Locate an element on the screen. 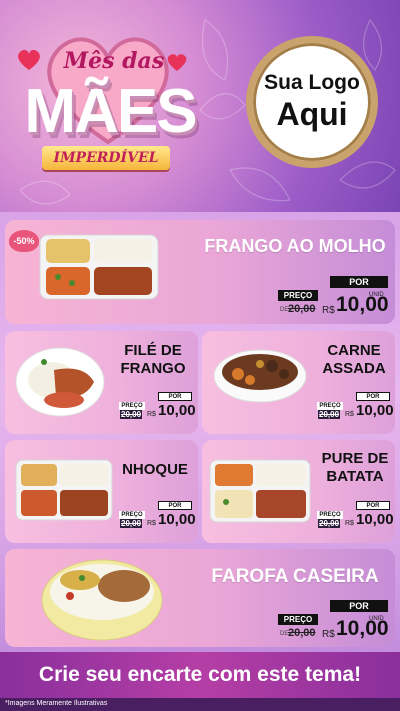 Image resolution: width=400 pixels, height=711 pixels. product-name-line2: FRANGO is located at coordinates (153, 368).